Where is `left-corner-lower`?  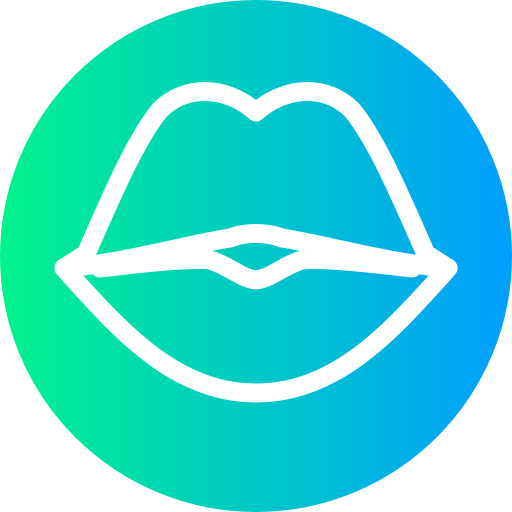 left-corner-lower is located at coordinates (67, 271).